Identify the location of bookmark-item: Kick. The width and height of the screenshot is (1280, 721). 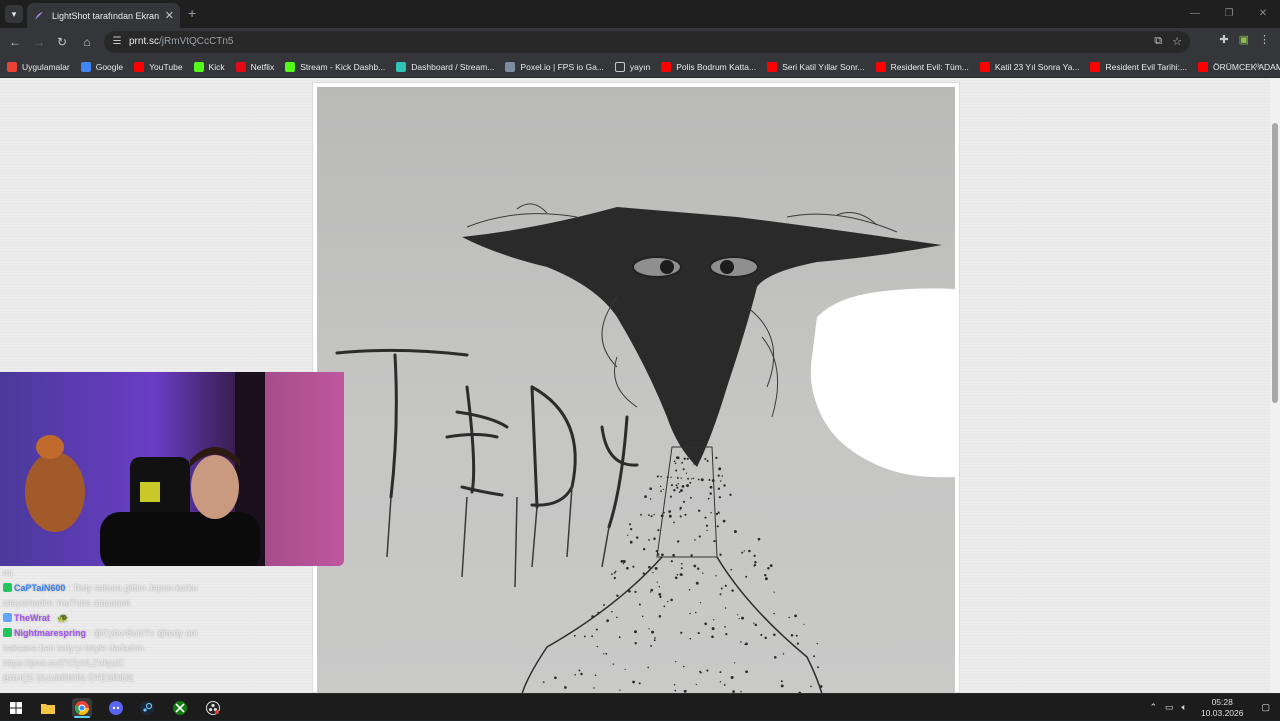
(209, 66).